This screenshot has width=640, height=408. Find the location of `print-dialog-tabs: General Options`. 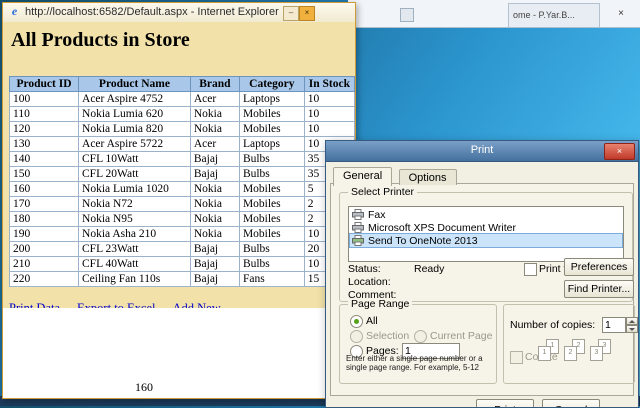

print-dialog-tabs: General Options is located at coordinates (396, 176).